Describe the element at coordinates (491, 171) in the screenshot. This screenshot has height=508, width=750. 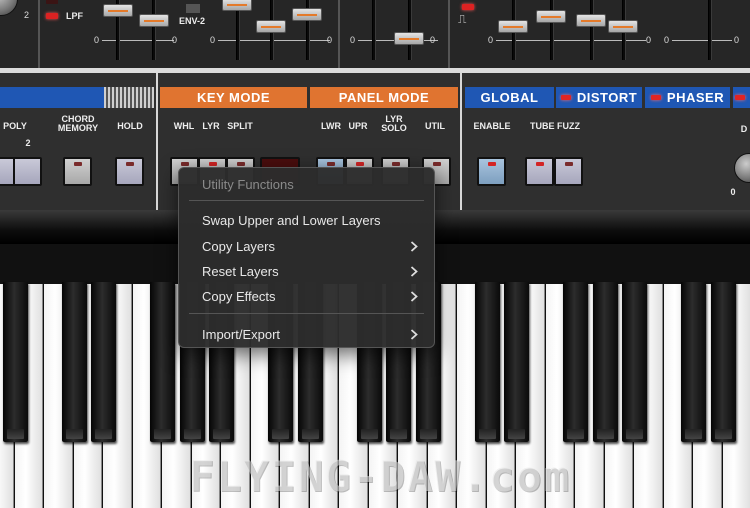
I see `enable-button` at that location.